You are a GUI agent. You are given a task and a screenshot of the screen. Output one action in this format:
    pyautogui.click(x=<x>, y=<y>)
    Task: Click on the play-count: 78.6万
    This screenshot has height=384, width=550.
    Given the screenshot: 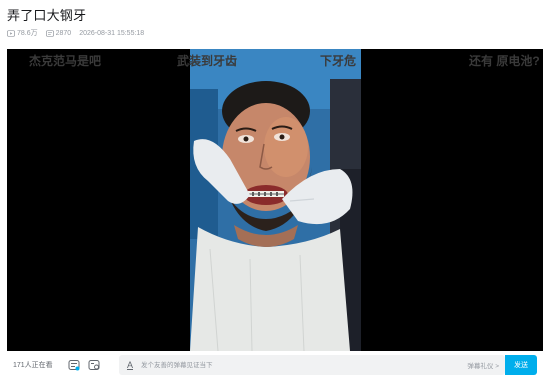 What is the action you would take?
    pyautogui.click(x=22, y=33)
    